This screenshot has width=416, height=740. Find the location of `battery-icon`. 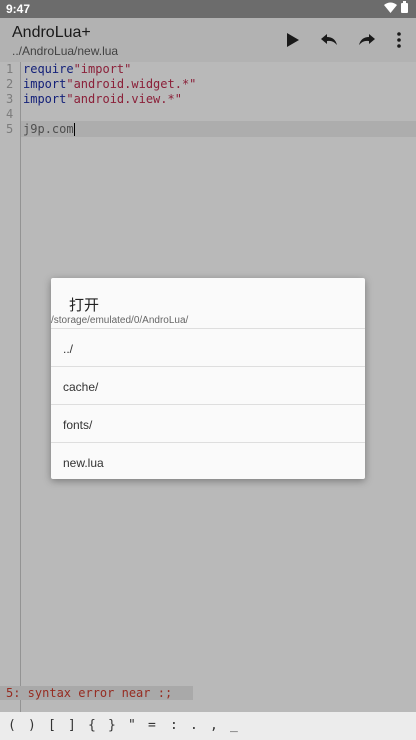

battery-icon is located at coordinates (404, 7).